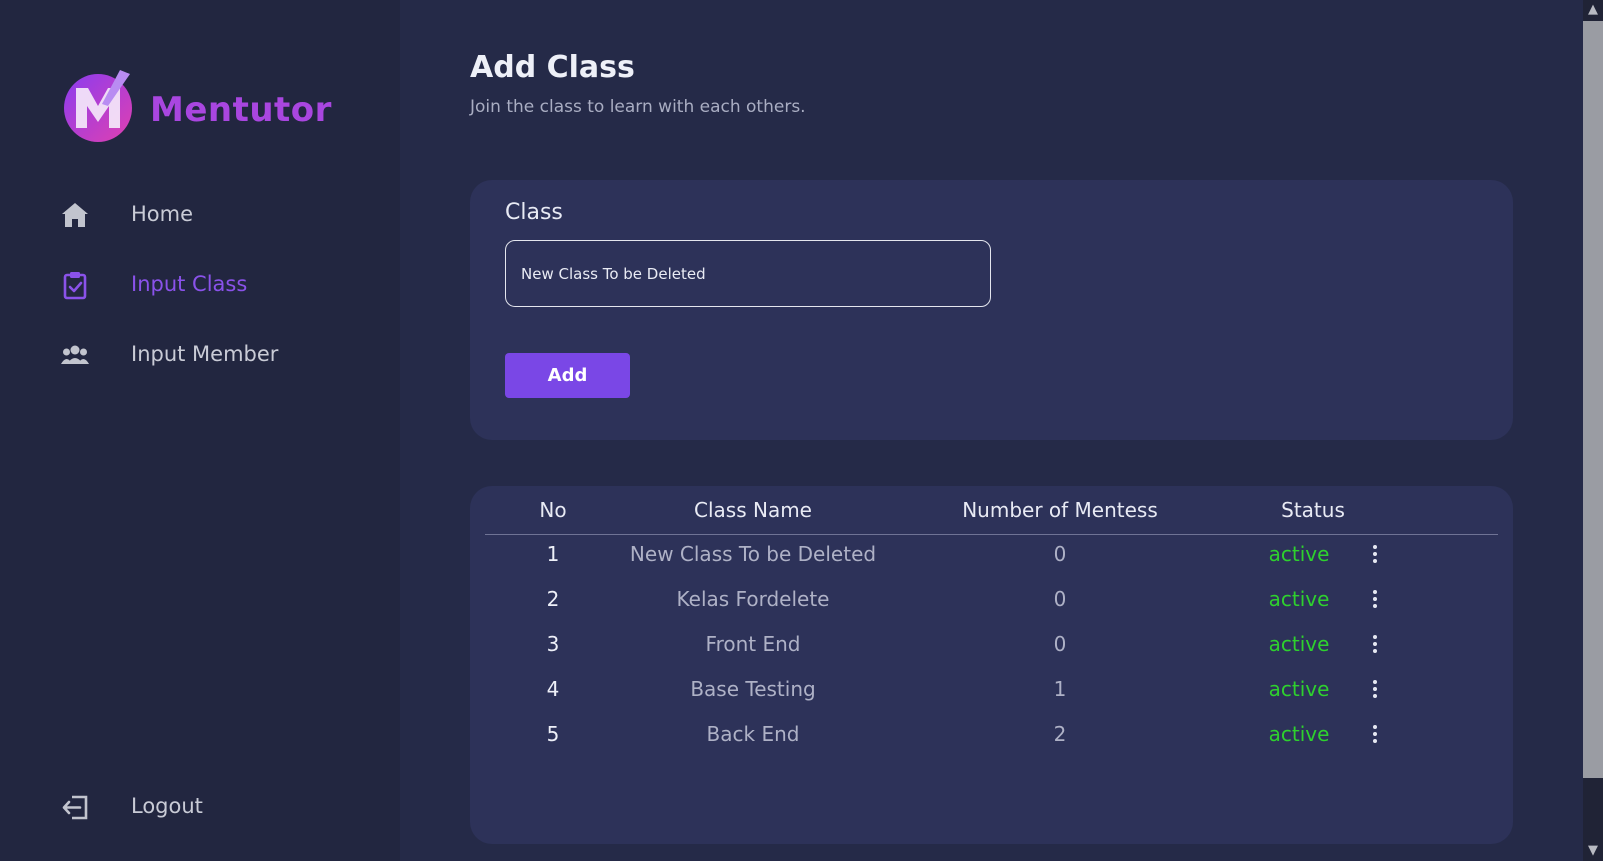 The image size is (1603, 861). What do you see at coordinates (1313, 510) in the screenshot?
I see `column-header-status: Status` at bounding box center [1313, 510].